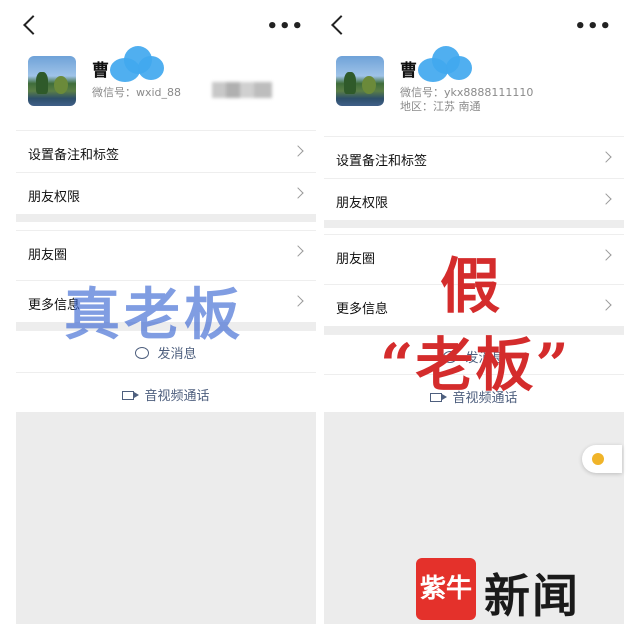  What do you see at coordinates (470, 287) in the screenshot?
I see `overlay-text-fake: 假` at bounding box center [470, 287].